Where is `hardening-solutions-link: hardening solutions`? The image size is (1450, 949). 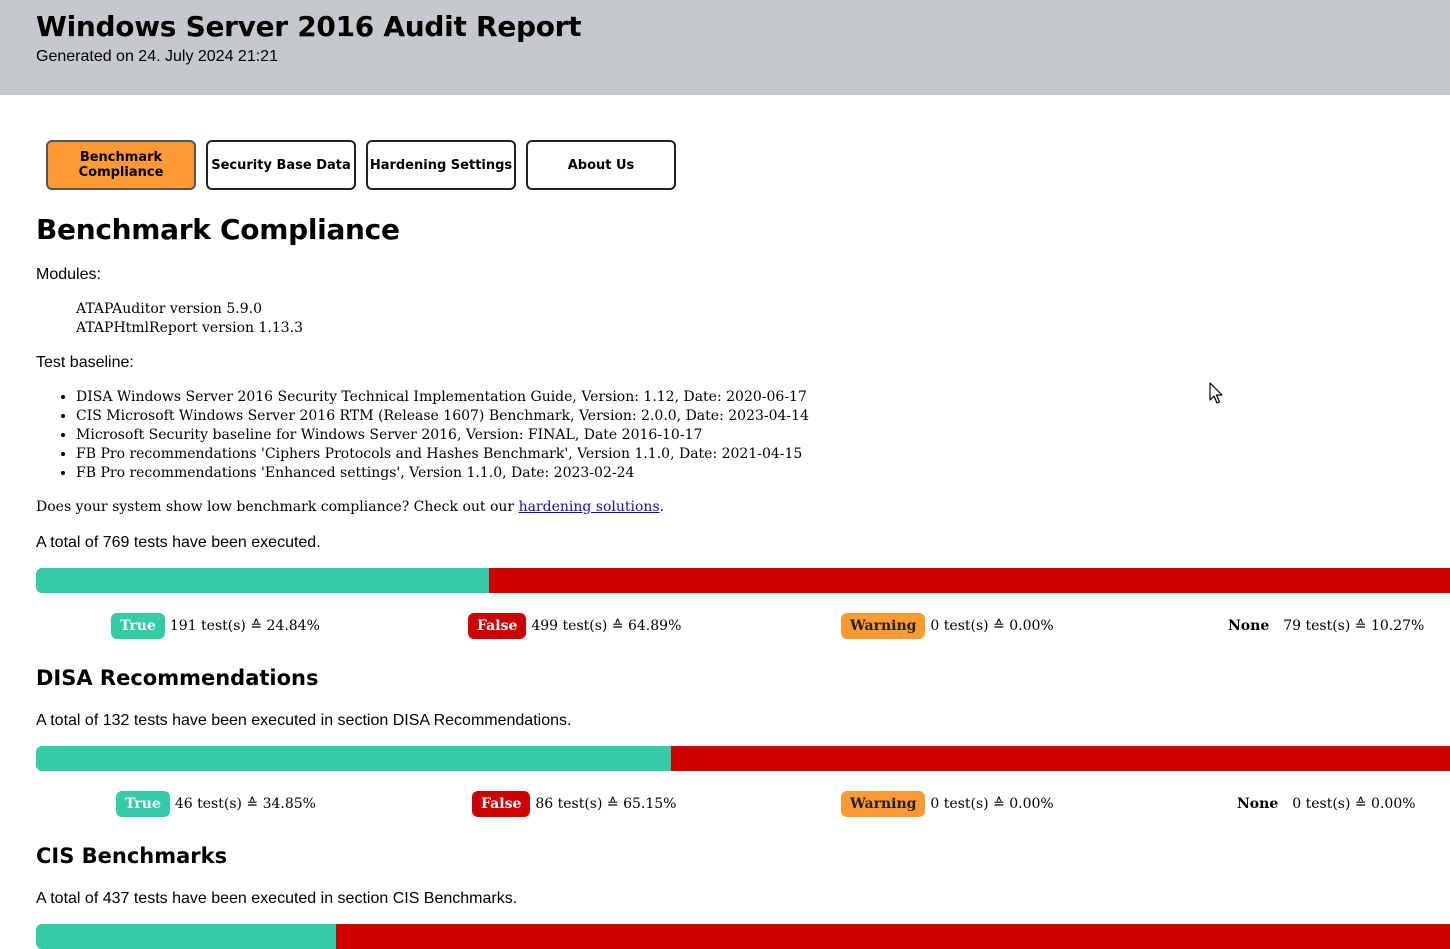
hardening-solutions-link: hardening solutions is located at coordinates (589, 507).